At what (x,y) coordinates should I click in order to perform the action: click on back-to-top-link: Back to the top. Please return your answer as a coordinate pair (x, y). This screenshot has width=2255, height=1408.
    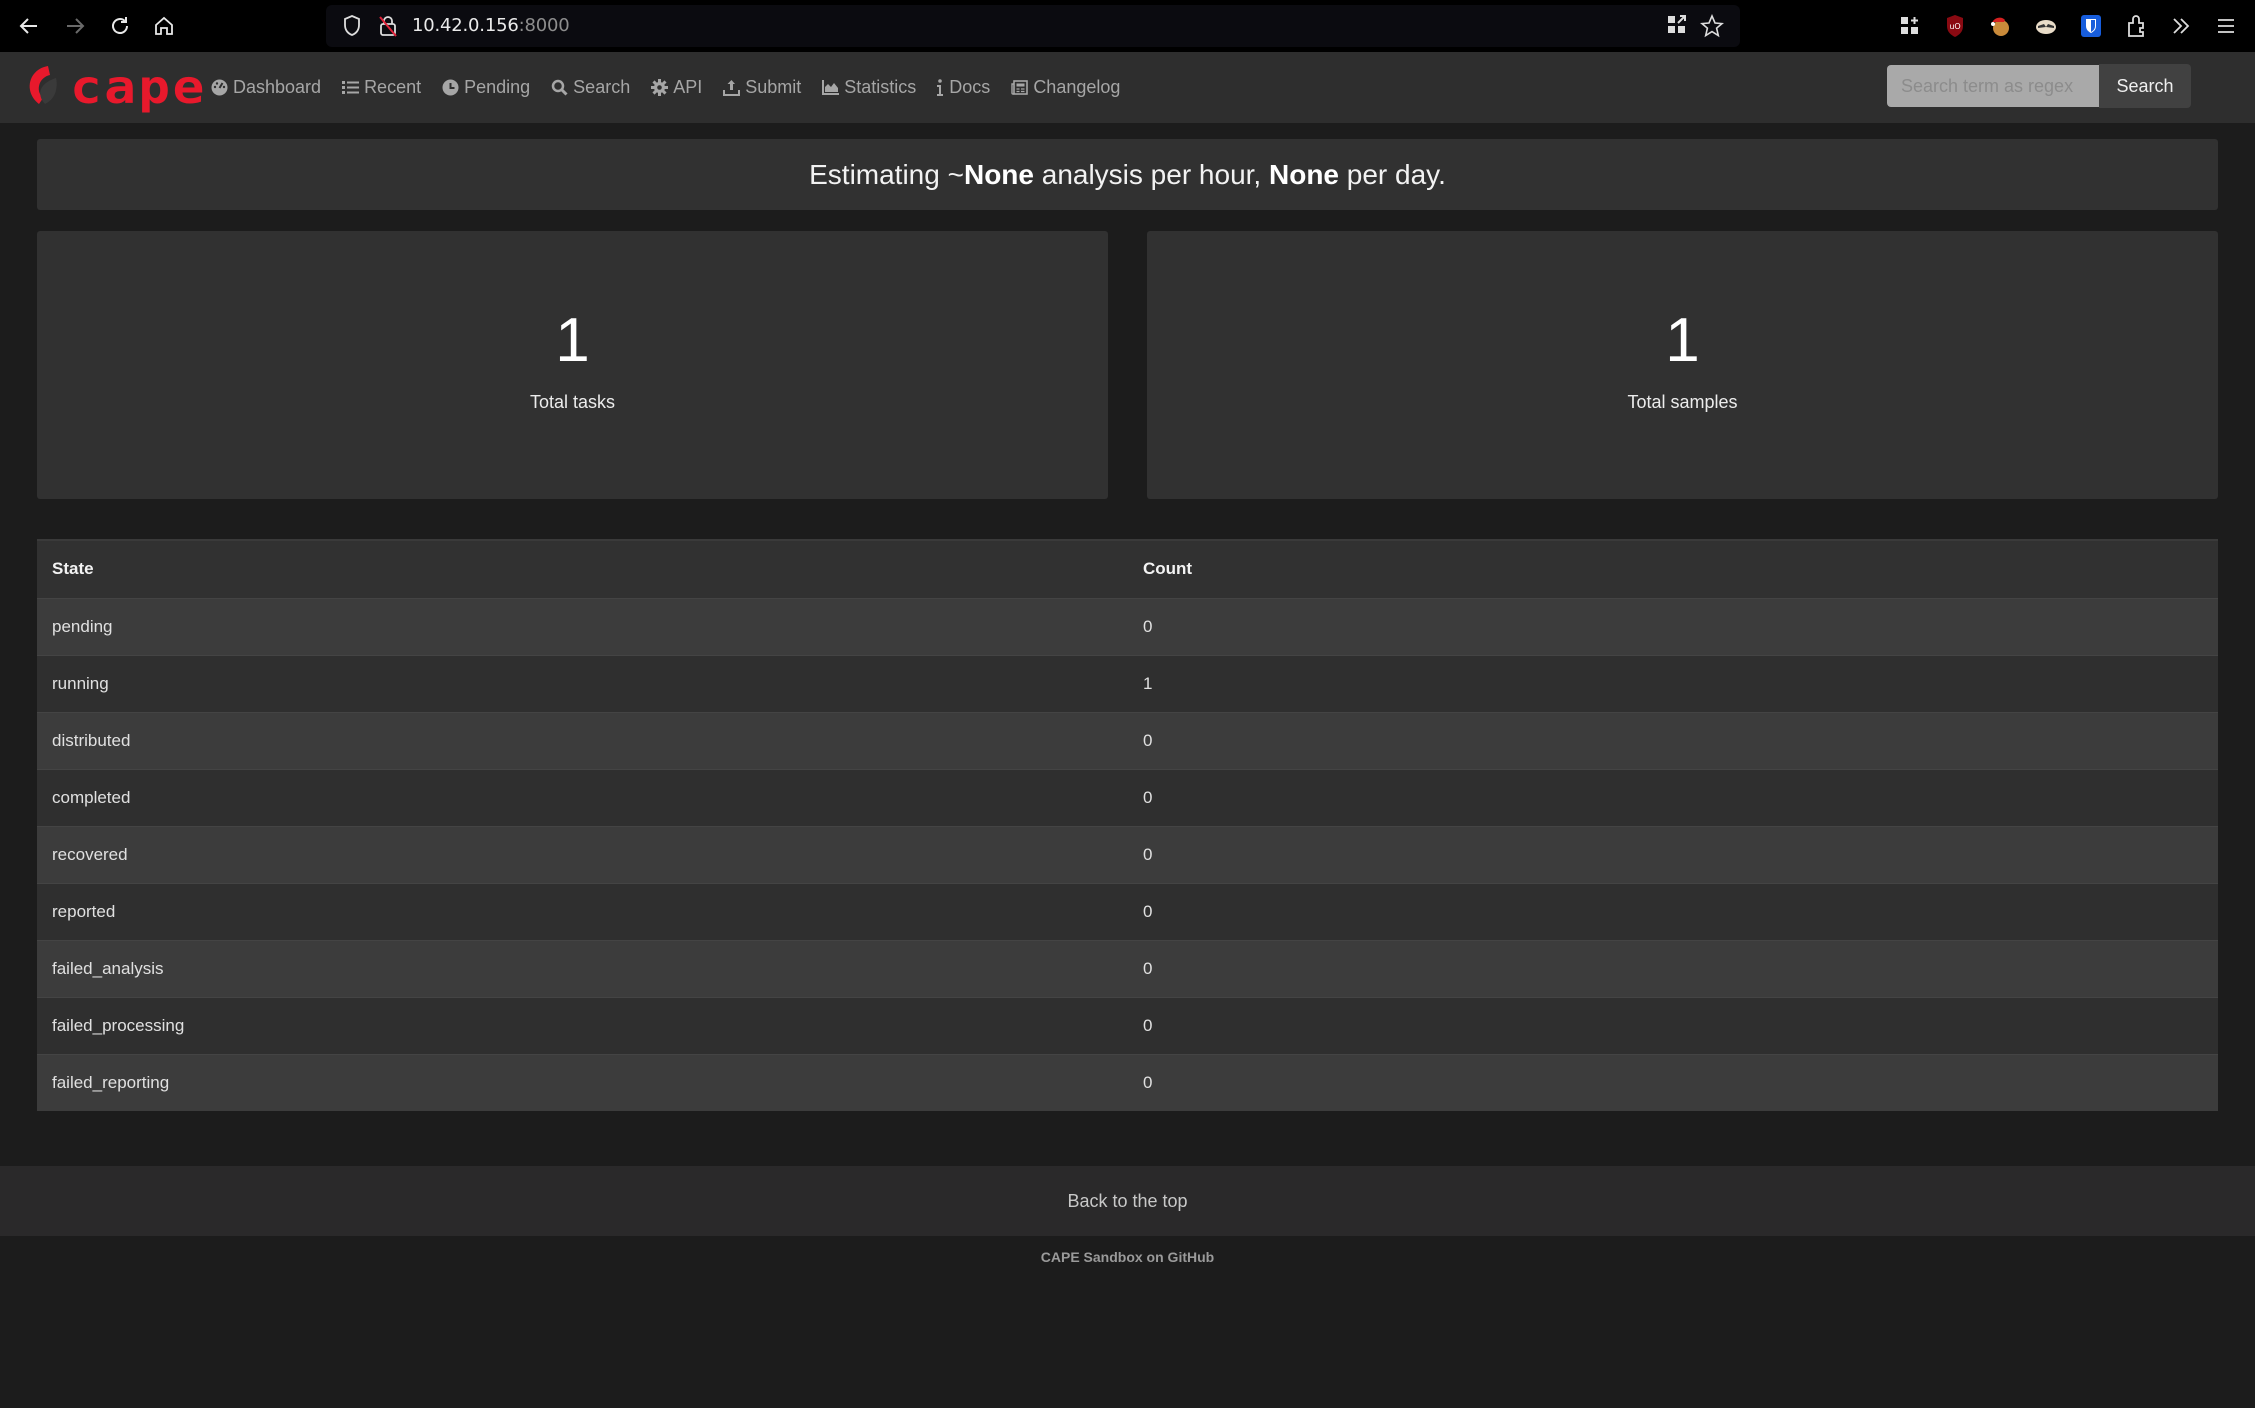
    Looking at the image, I should click on (1127, 1201).